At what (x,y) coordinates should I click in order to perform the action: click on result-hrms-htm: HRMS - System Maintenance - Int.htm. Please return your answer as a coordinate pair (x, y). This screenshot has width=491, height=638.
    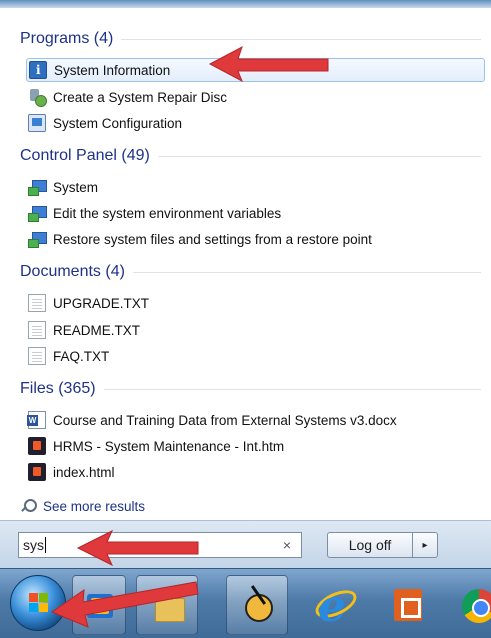
    Looking at the image, I should click on (156, 446).